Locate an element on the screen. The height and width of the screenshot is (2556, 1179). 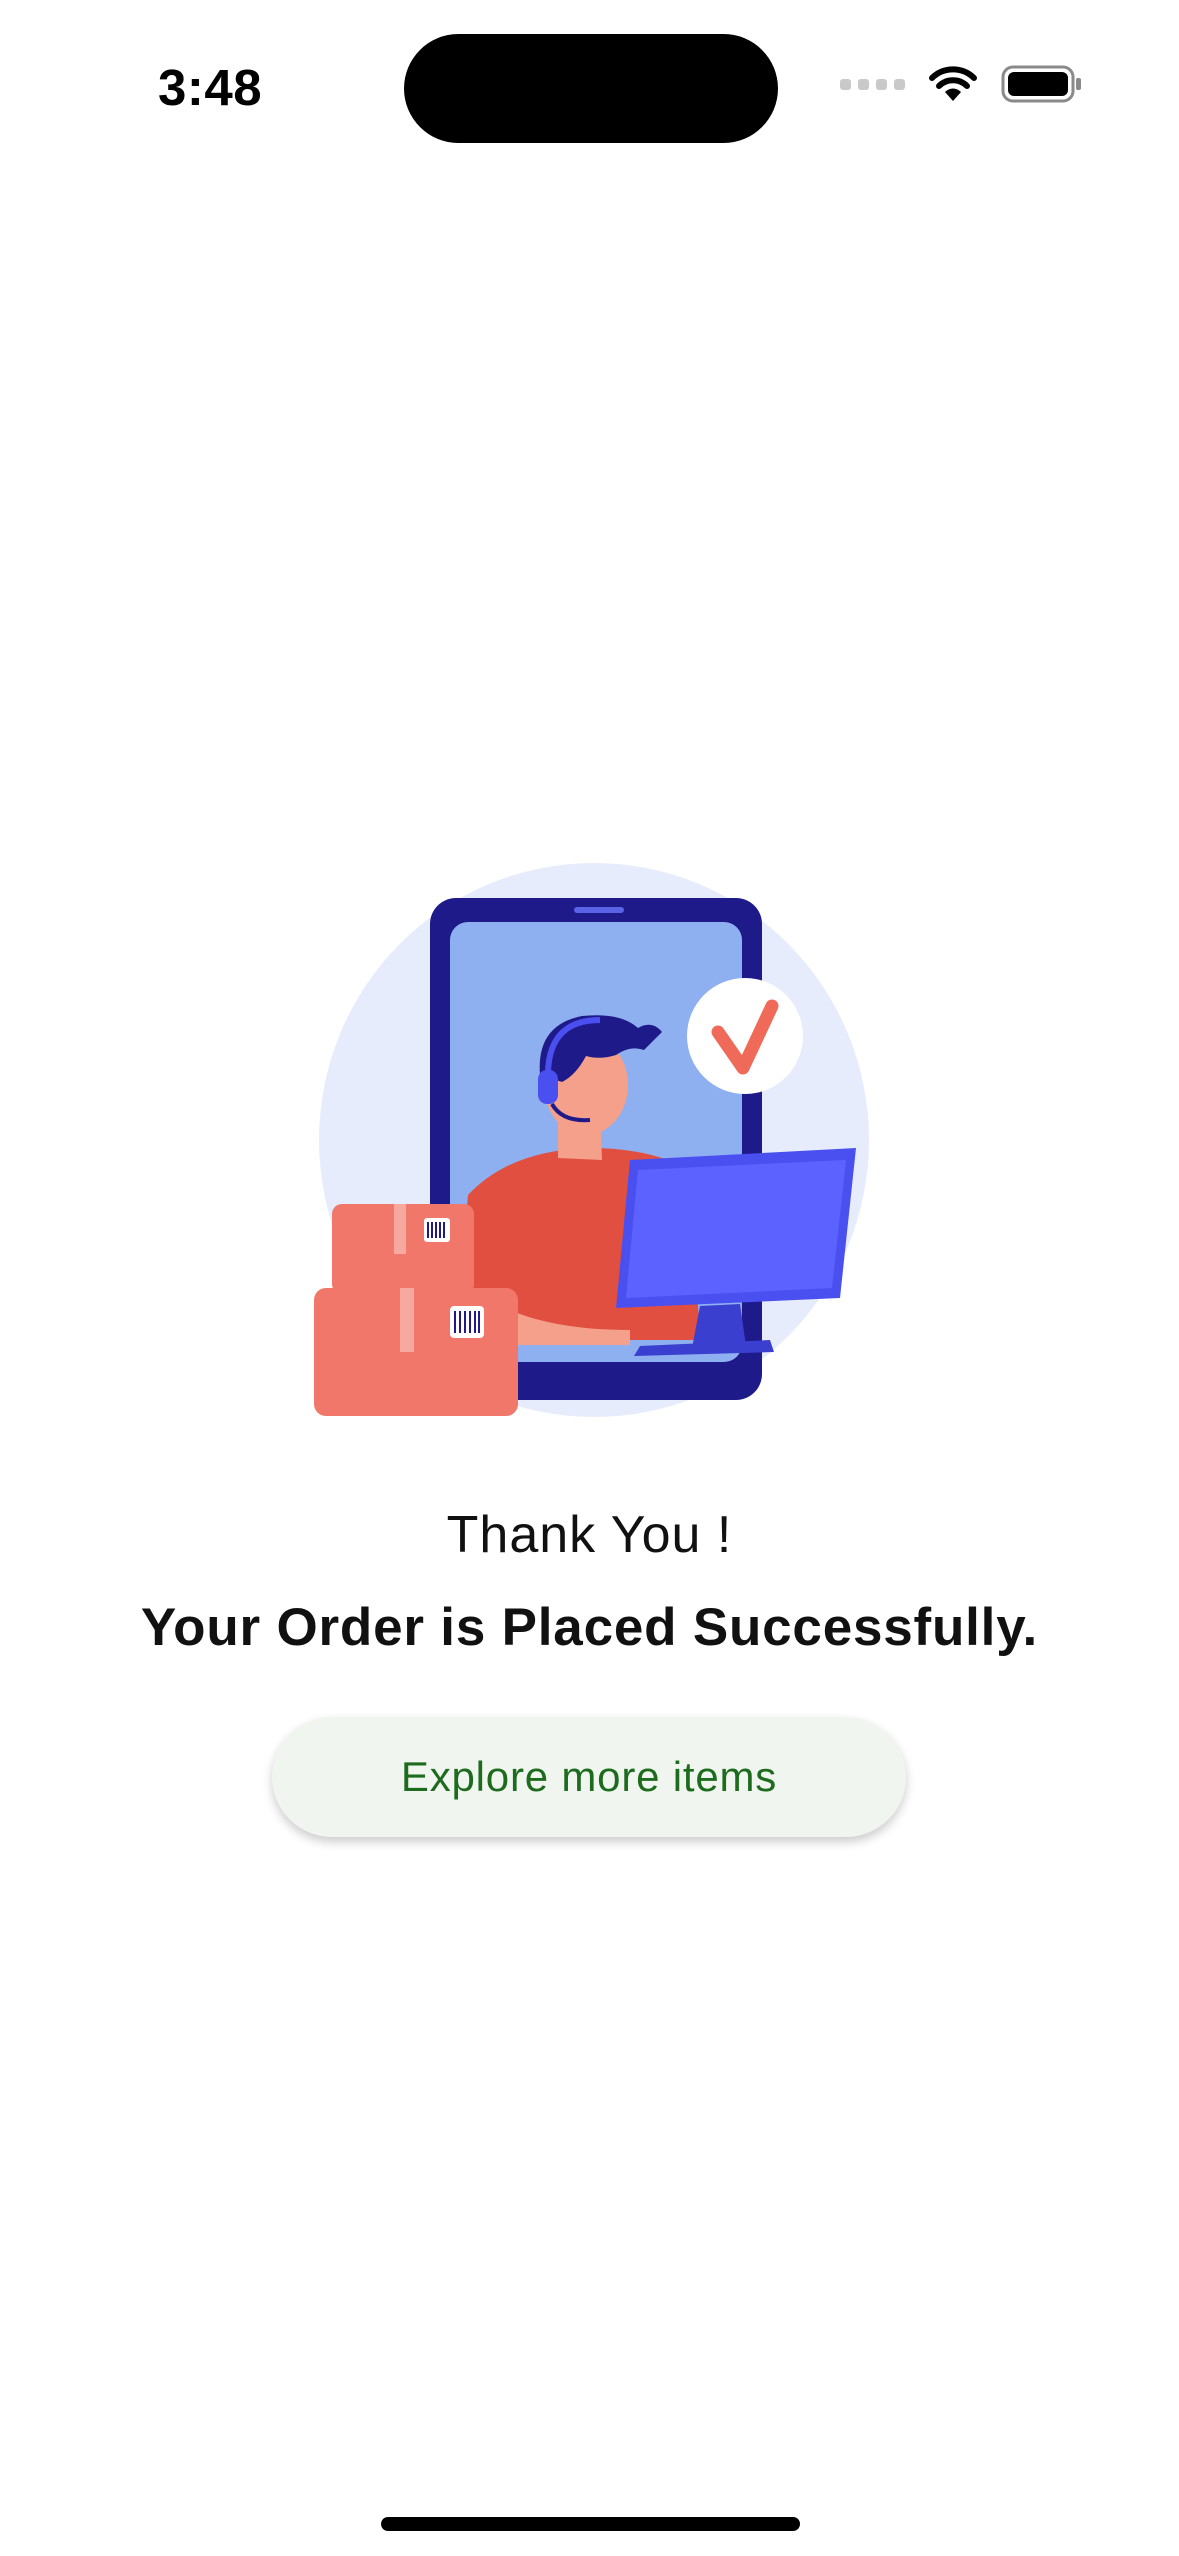
dynamic-island is located at coordinates (591, 88).